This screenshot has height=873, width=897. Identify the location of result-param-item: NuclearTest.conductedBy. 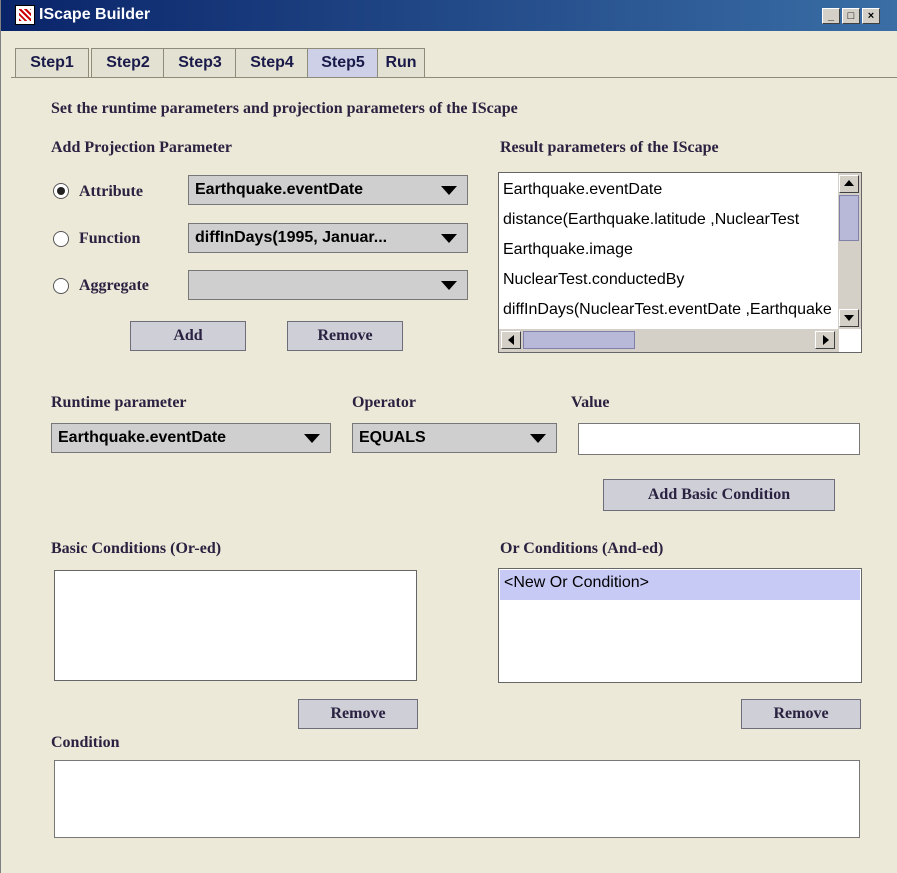
(593, 280).